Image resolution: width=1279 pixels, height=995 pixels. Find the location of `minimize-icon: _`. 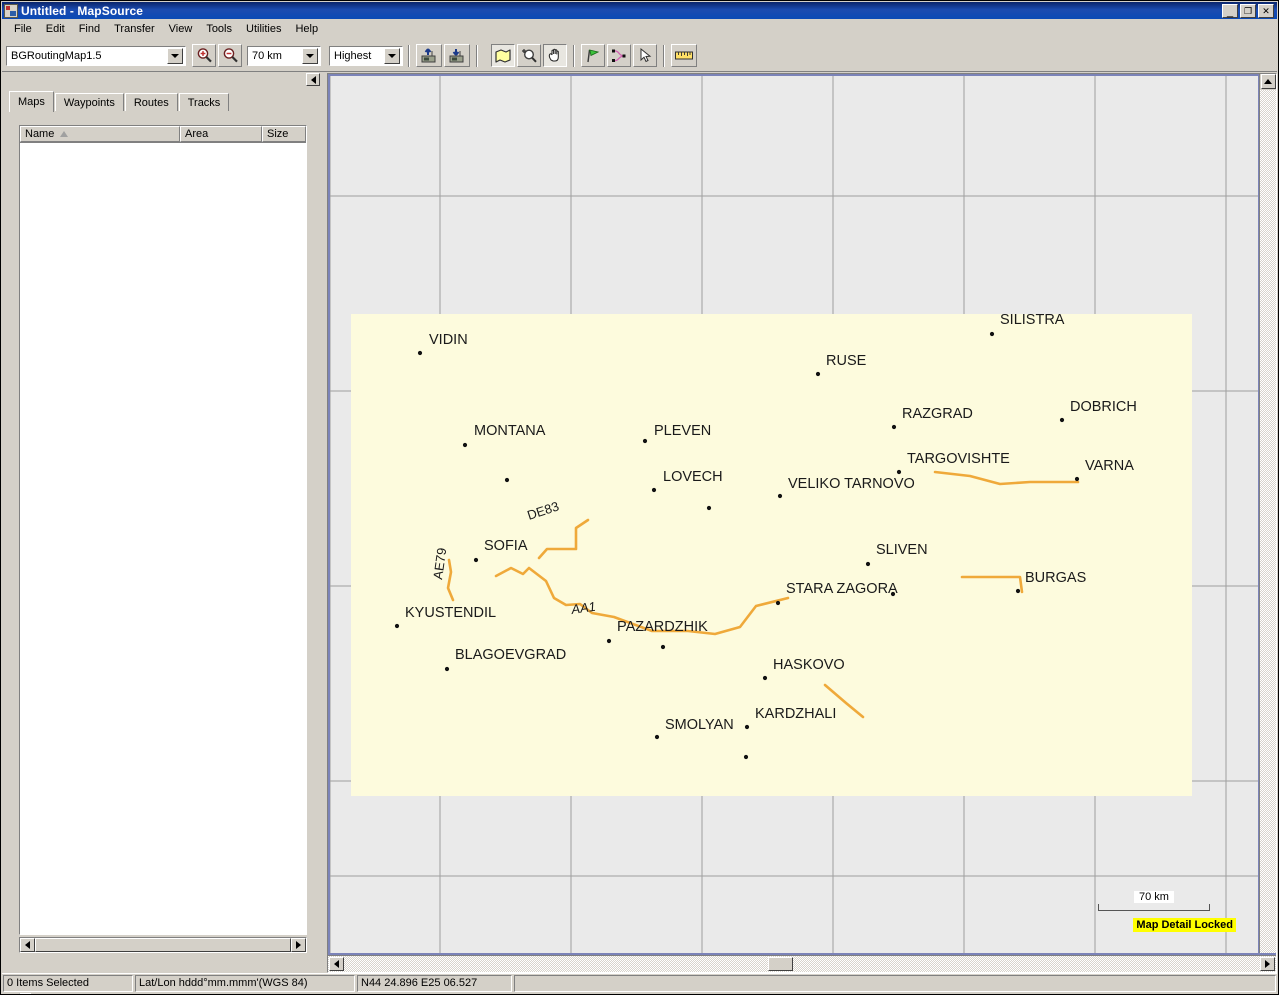

minimize-icon: _ is located at coordinates (1230, 11).